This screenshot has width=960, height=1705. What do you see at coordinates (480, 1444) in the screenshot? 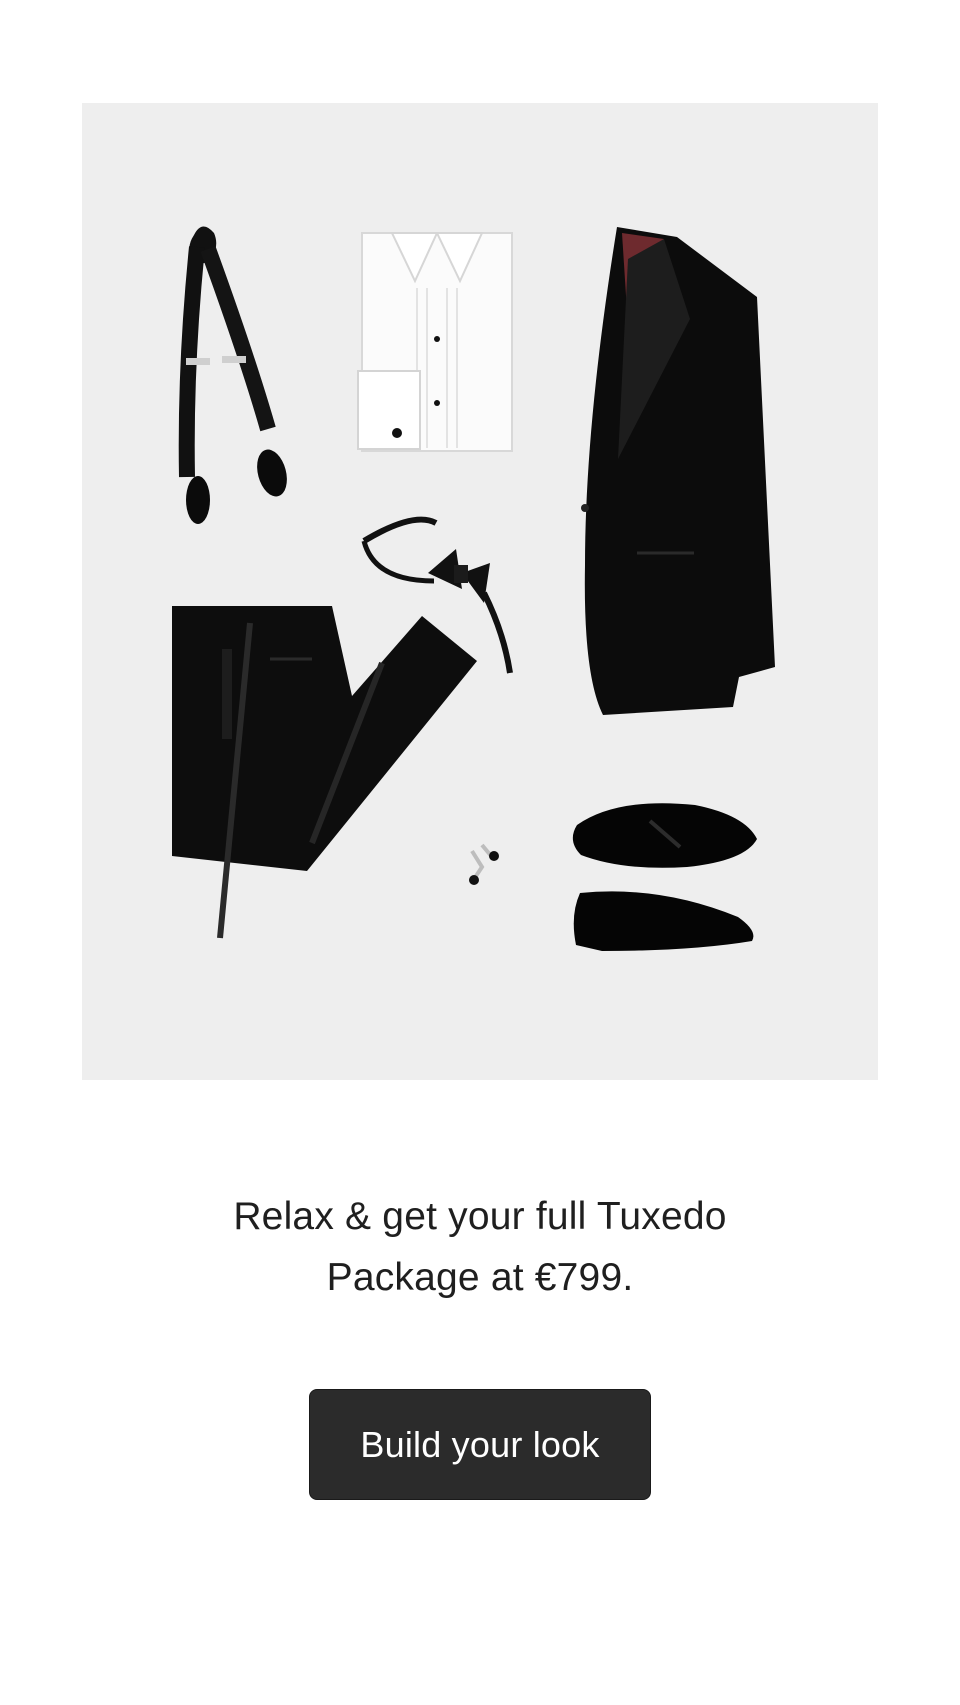
I see `build-your-look-button: Build your look` at bounding box center [480, 1444].